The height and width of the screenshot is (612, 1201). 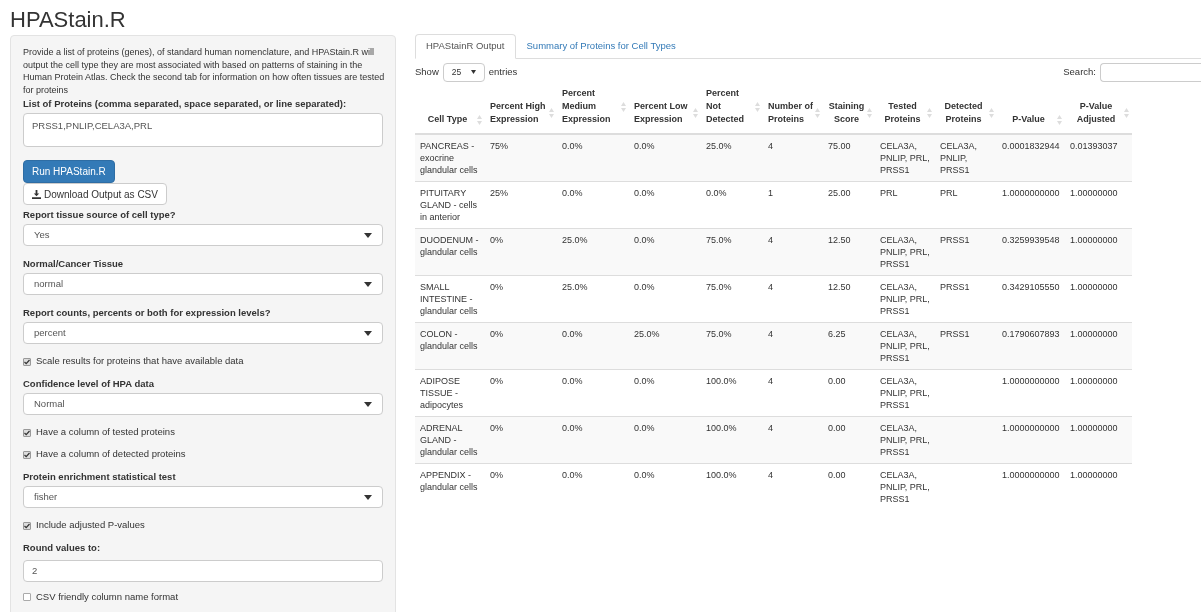 What do you see at coordinates (839, 240) in the screenshot?
I see `table-cell: 12.50` at bounding box center [839, 240].